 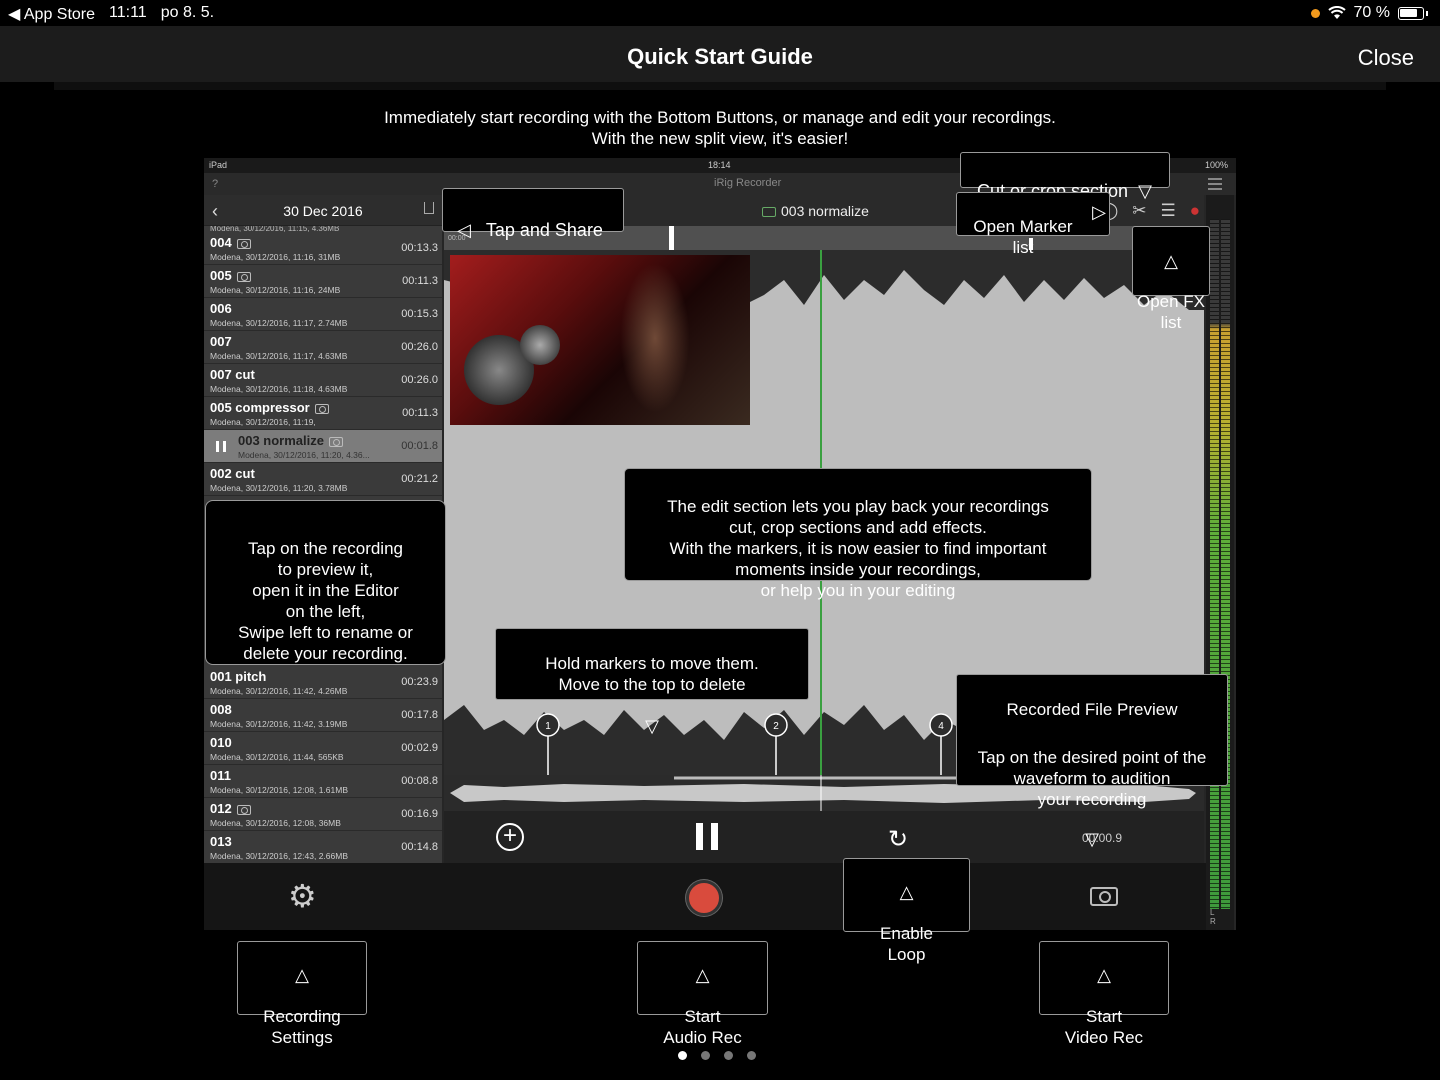 I want to click on wifi-icon, so click(x=1336, y=12).